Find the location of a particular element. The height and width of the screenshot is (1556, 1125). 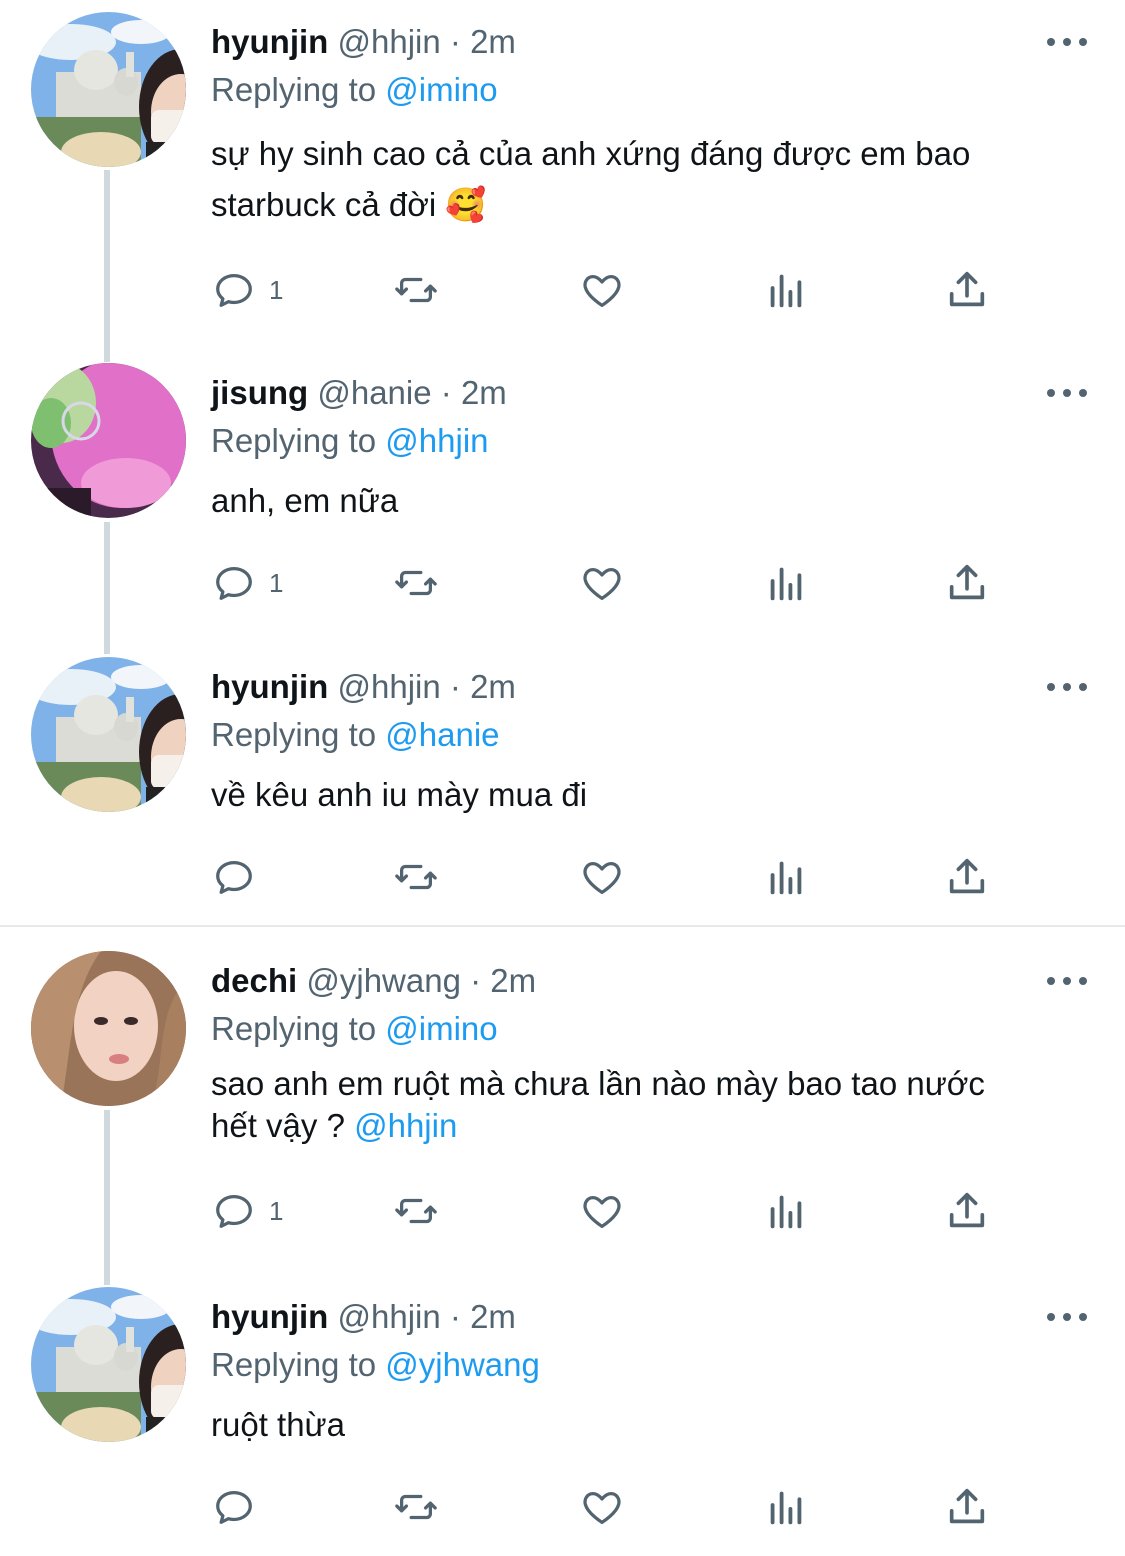

user-handle: @yjhwang is located at coordinates (383, 980).